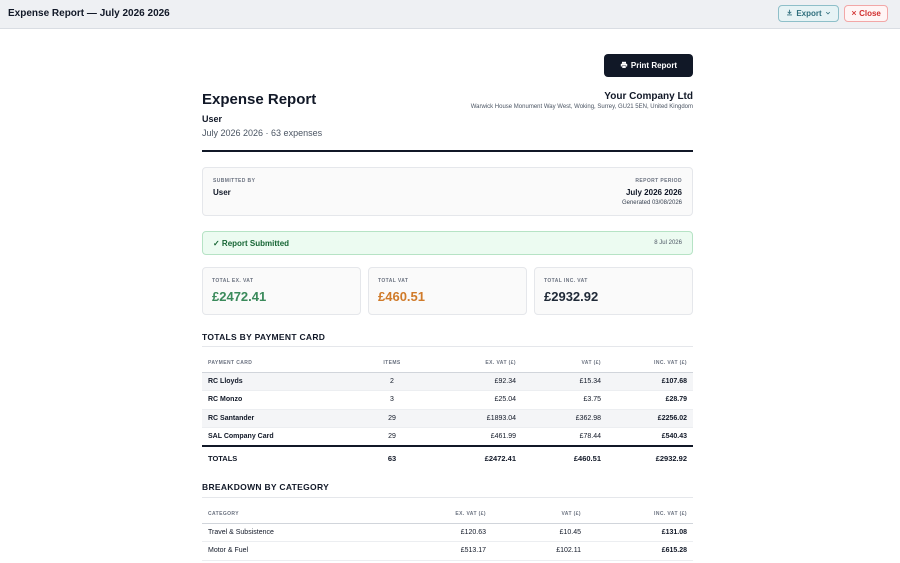 The height and width of the screenshot is (563, 900). What do you see at coordinates (668, 243) in the screenshot?
I see `status-date: 8 Jul 2026` at bounding box center [668, 243].